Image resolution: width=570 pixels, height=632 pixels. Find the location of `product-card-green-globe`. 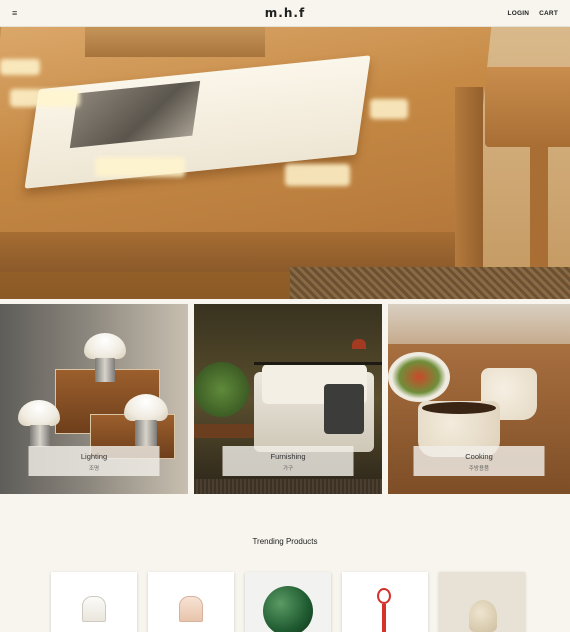

product-card-green-globe is located at coordinates (288, 602).